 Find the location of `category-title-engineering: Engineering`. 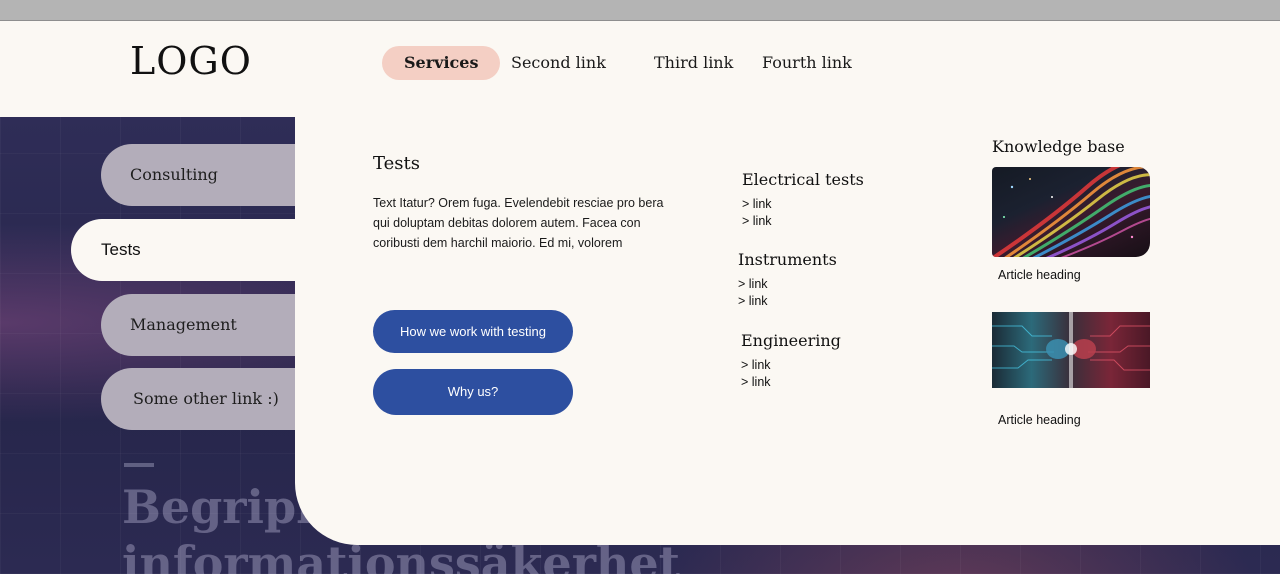

category-title-engineering: Engineering is located at coordinates (791, 340).